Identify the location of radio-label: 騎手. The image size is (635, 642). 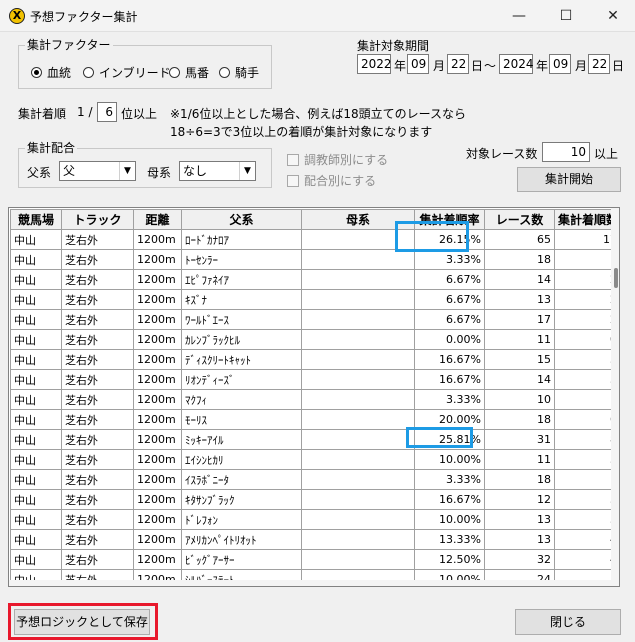
(247, 72).